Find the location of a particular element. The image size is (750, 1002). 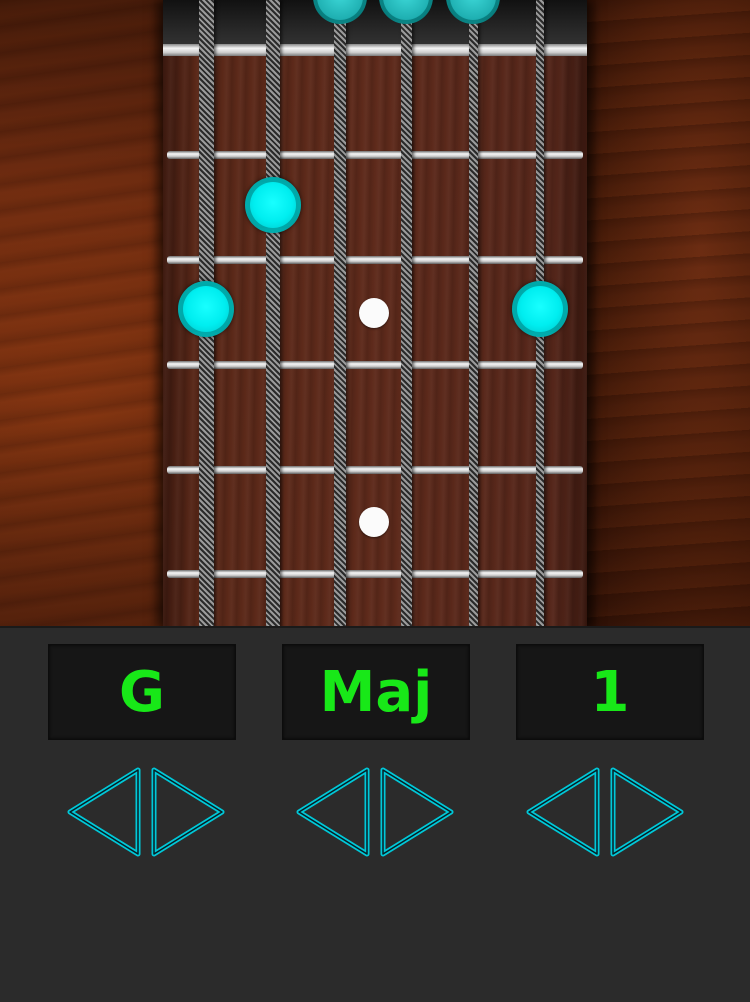

variation-prev-button is located at coordinates (563, 812).